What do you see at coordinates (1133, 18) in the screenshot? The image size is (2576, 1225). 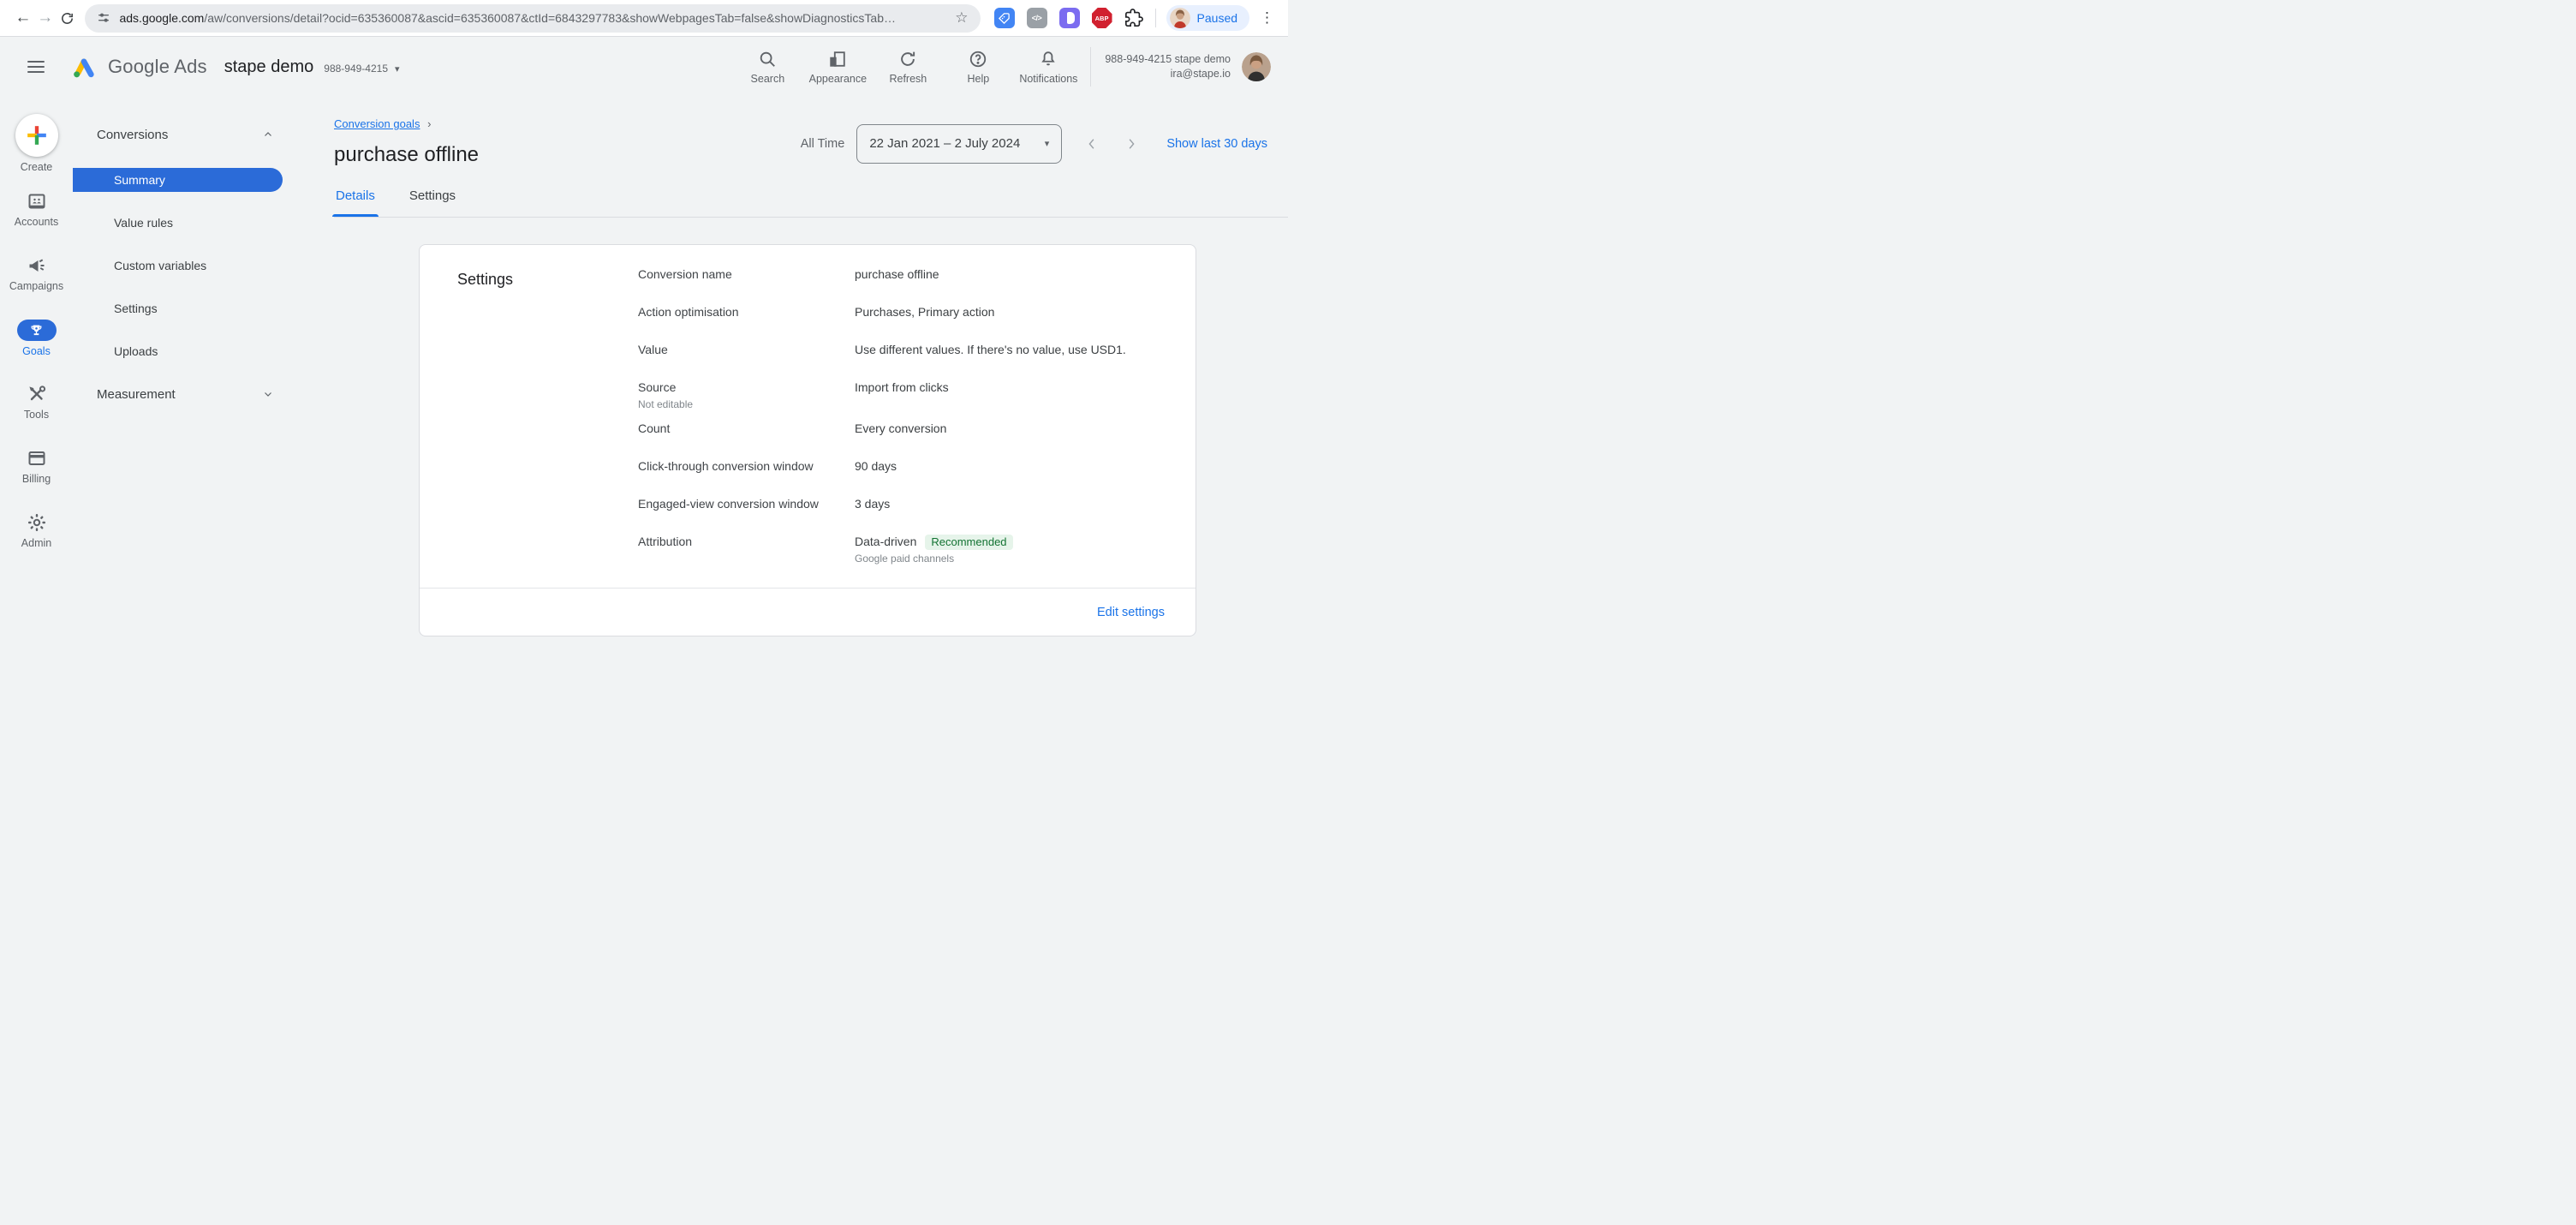 I see `extensions-puzzle-icon` at bounding box center [1133, 18].